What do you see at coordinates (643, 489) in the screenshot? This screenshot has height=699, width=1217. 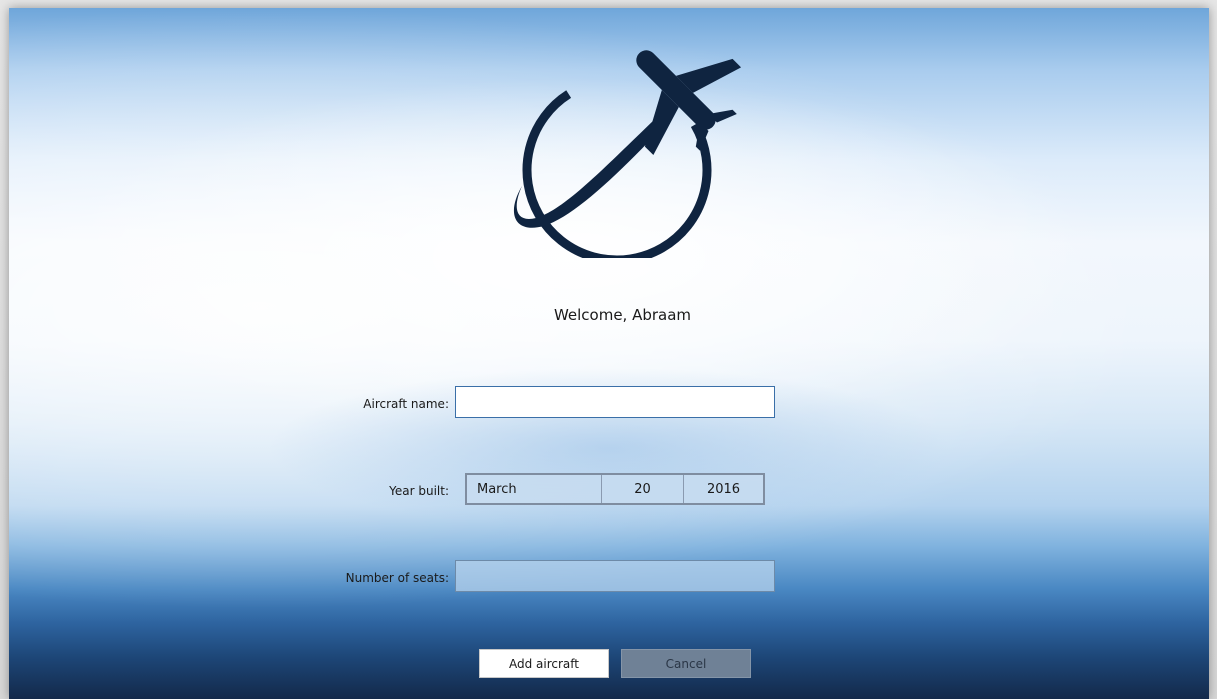 I see `day-segment: 20` at bounding box center [643, 489].